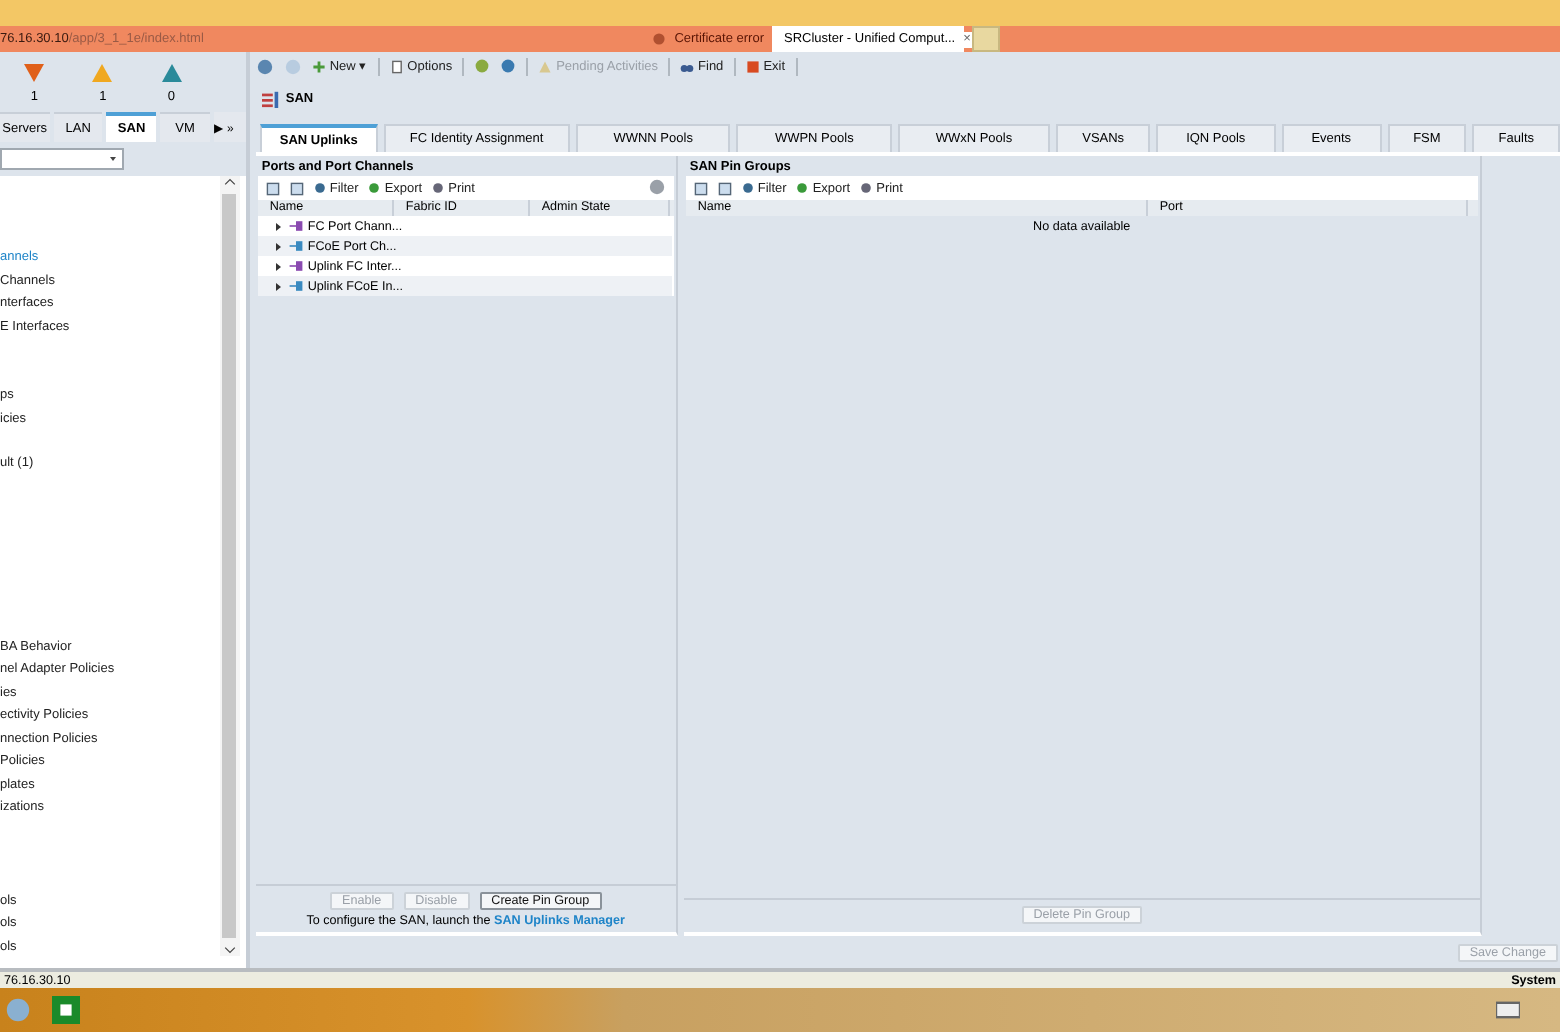 This screenshot has width=1560, height=1032. I want to click on info-circle-icon, so click(508, 66).